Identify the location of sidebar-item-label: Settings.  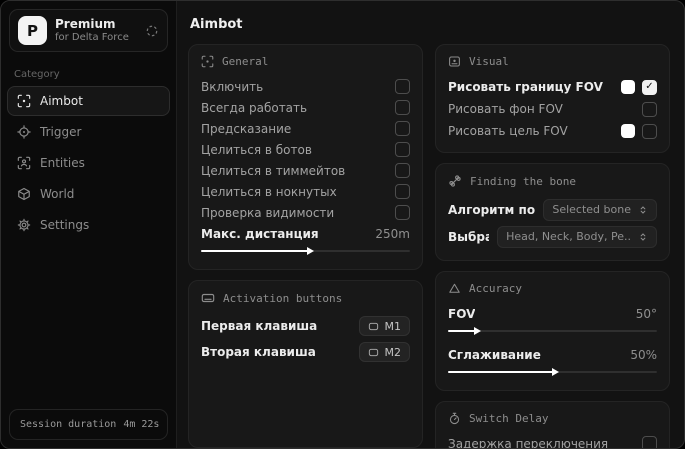
(65, 225).